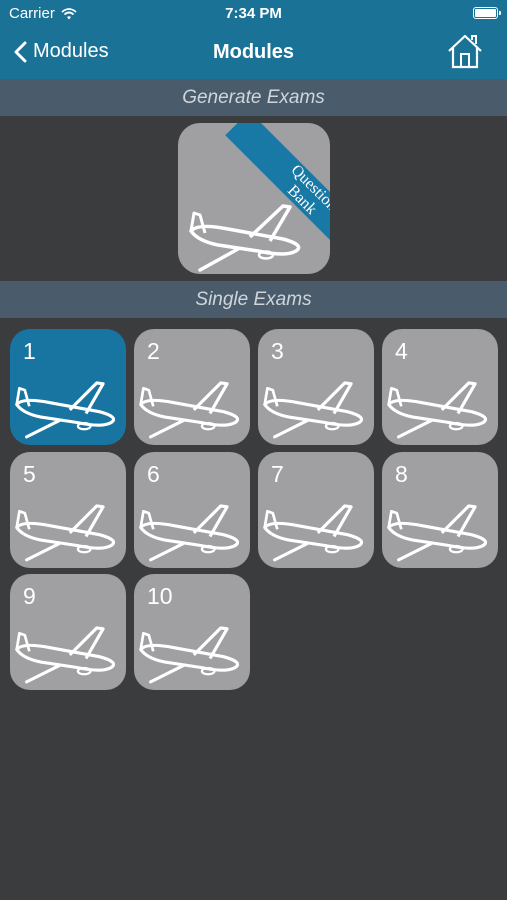 The image size is (507, 900). I want to click on exam-tile-9: 9, so click(68, 632).